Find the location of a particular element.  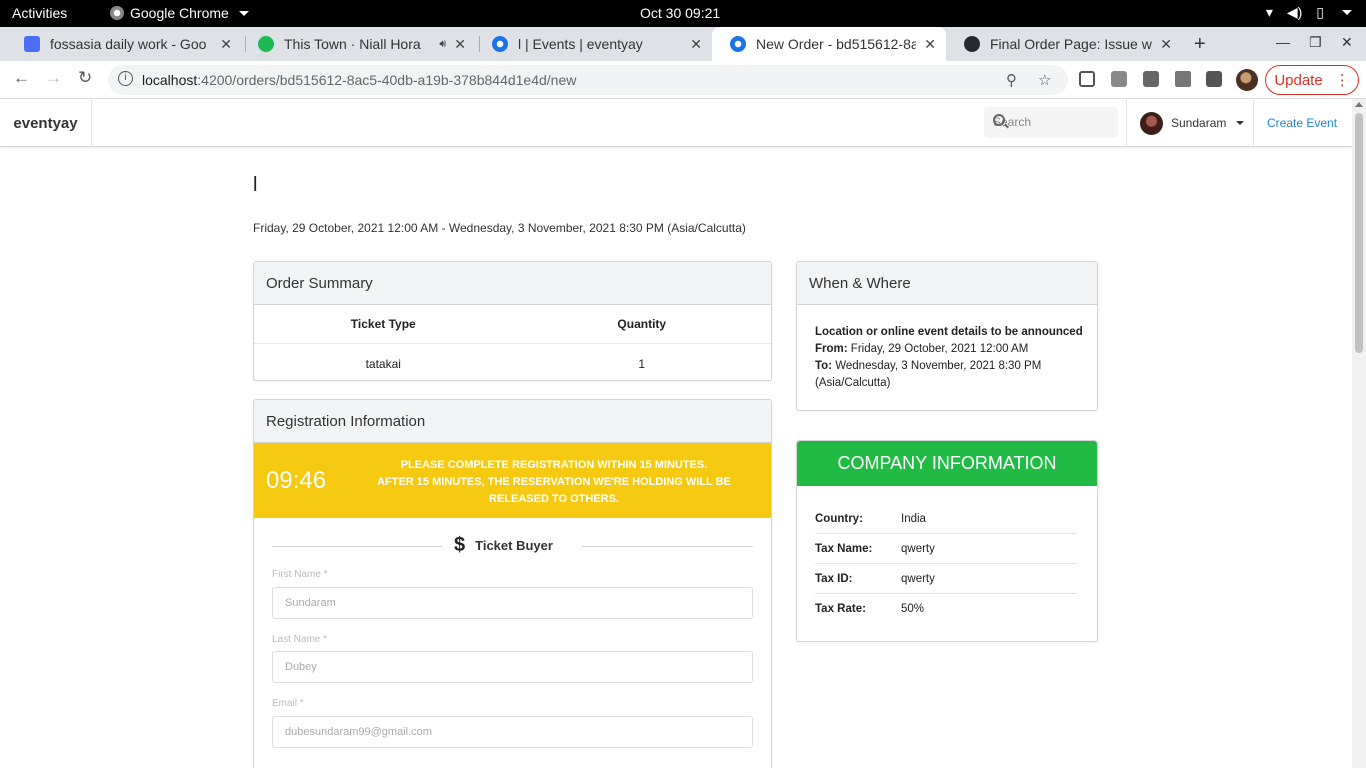

chrome-icon is located at coordinates (117, 13).